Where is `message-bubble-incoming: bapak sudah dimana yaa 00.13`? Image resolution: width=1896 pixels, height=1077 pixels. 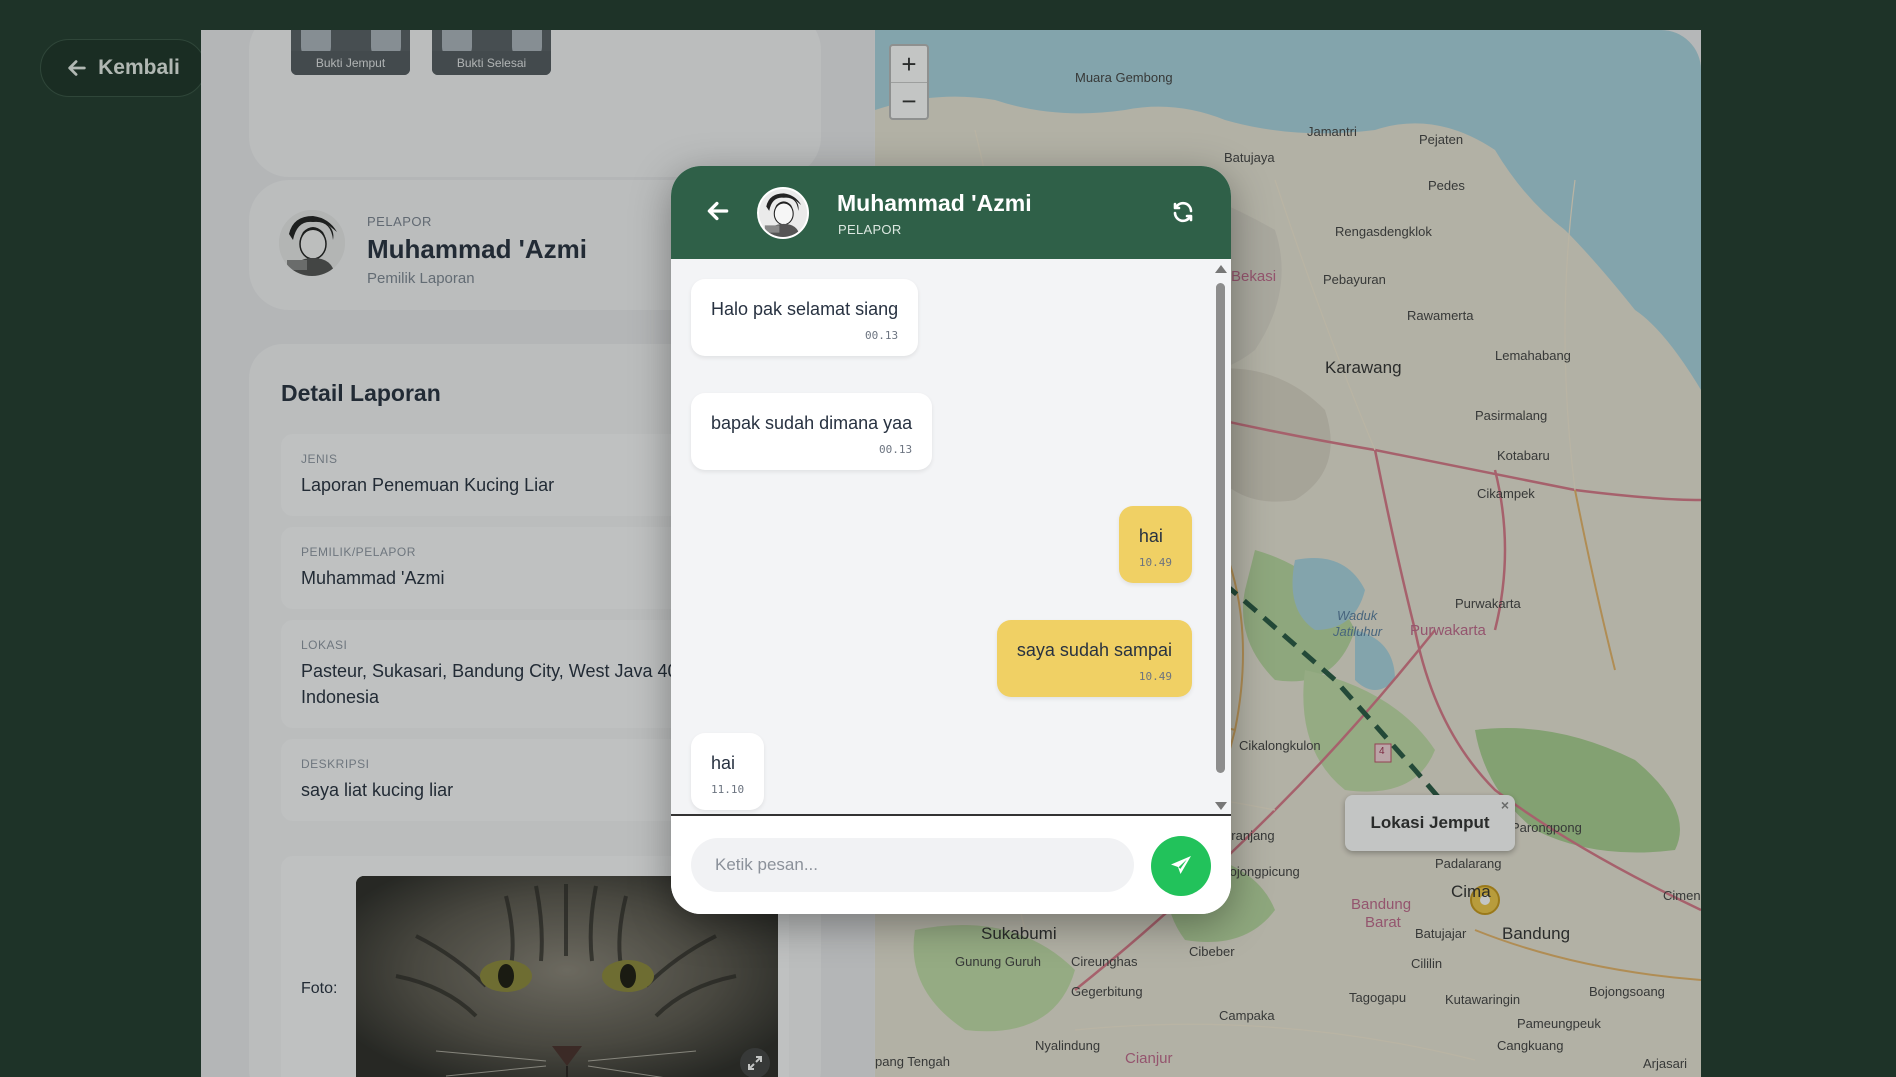
message-bubble-incoming: bapak sudah dimana yaa 00.13 is located at coordinates (812, 431).